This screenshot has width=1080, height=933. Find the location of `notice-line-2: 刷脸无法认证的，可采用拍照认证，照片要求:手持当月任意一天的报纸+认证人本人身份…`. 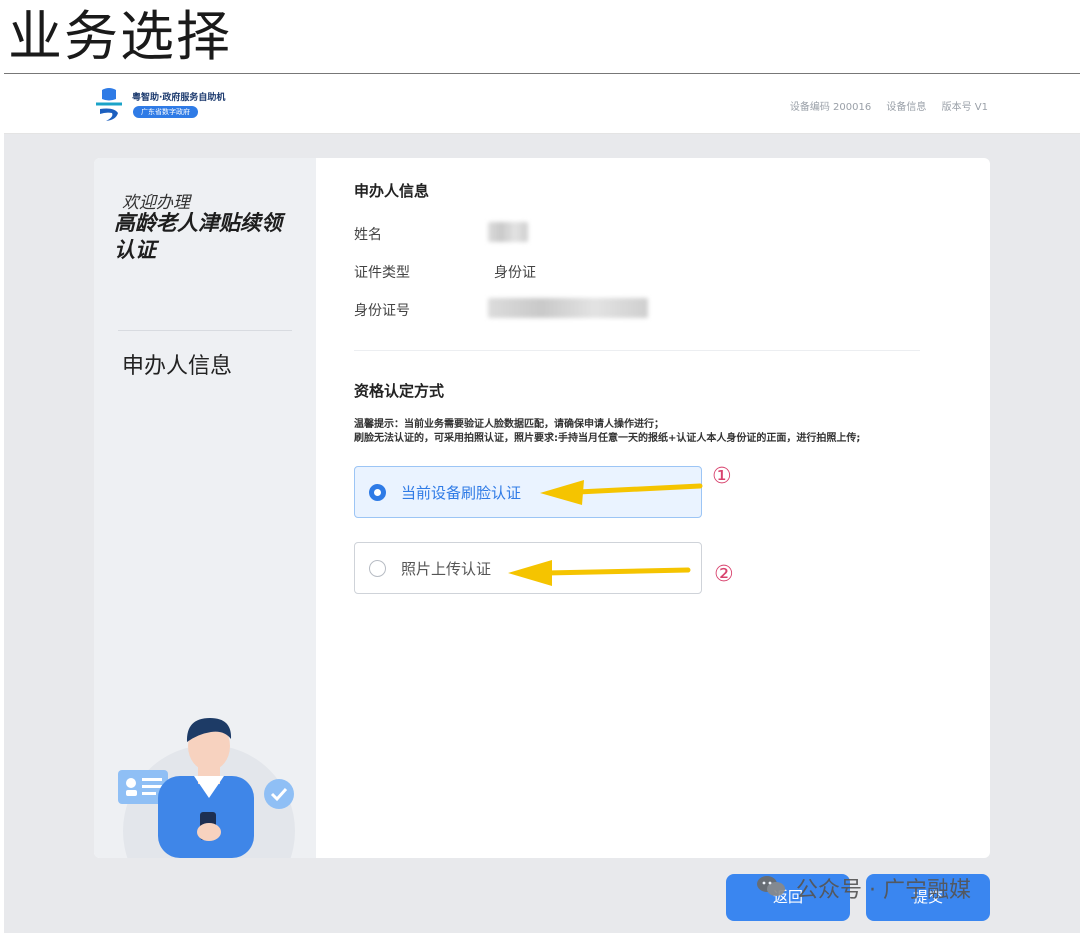

notice-line-2: 刷脸无法认证的，可采用拍照认证，照片要求:手持当月任意一天的报纸+认证人本人身份… is located at coordinates (607, 438).